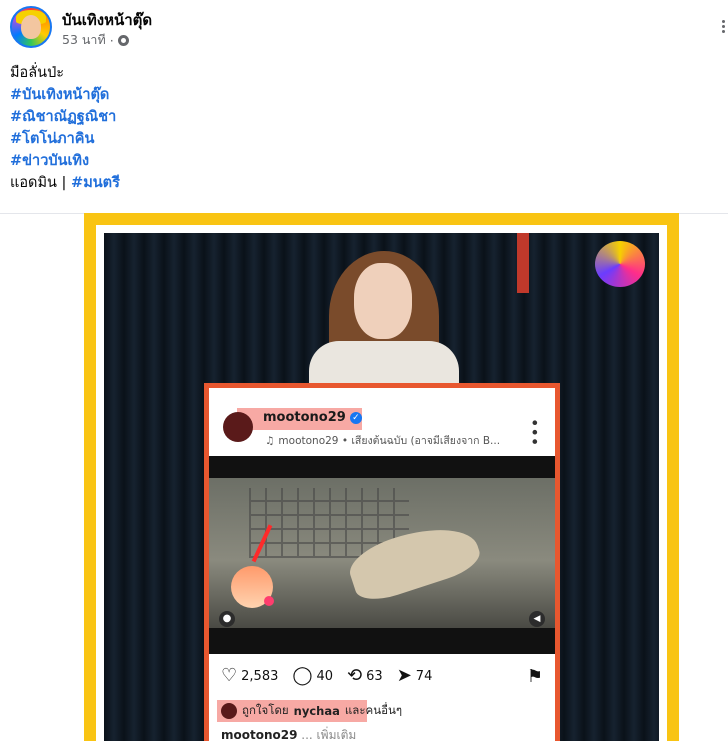 The height and width of the screenshot is (741, 728). What do you see at coordinates (537, 619) in the screenshot?
I see `video-sound-icon: ◀` at bounding box center [537, 619].